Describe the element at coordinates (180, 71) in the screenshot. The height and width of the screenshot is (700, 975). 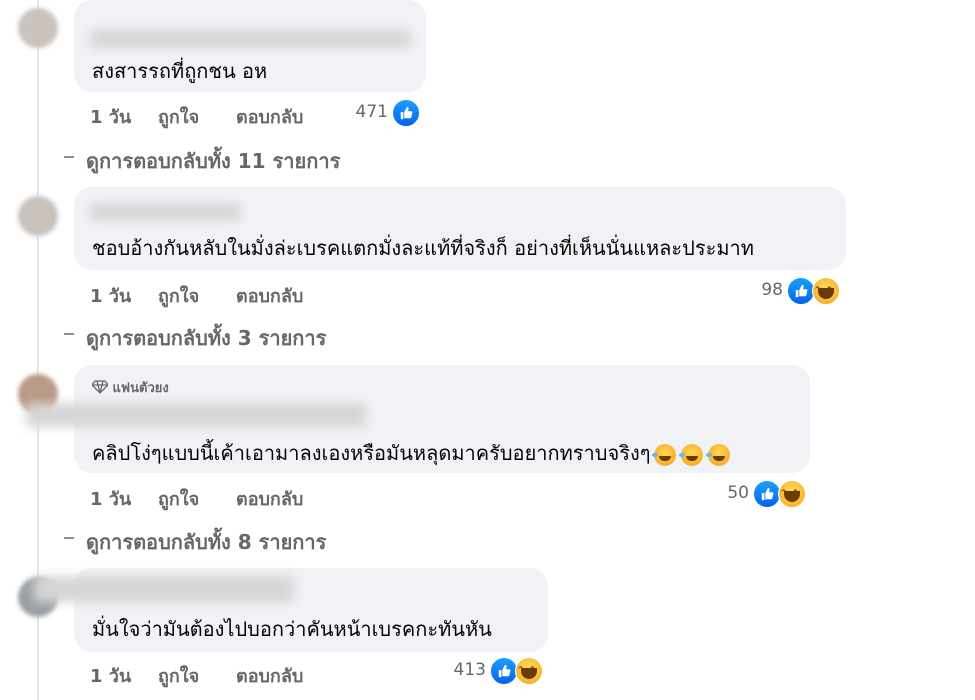
I see `comment-text: สงสารรถที่ถูกชน อห` at that location.